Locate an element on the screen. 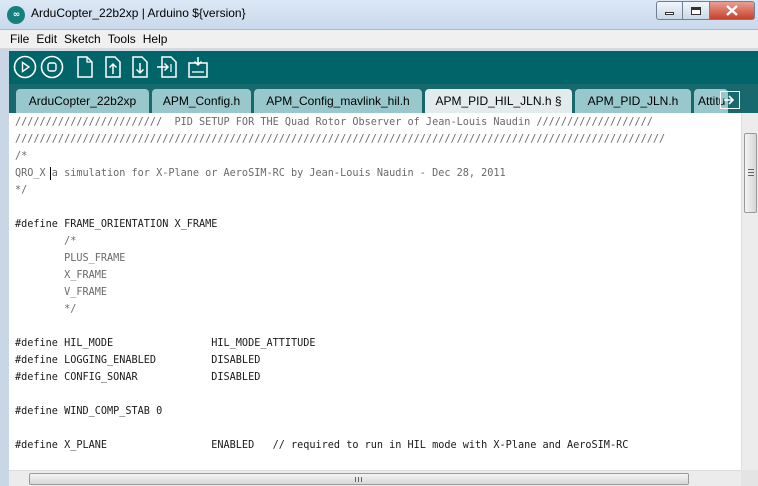  tab-apm-config: APM_Config.h is located at coordinates (201, 101).